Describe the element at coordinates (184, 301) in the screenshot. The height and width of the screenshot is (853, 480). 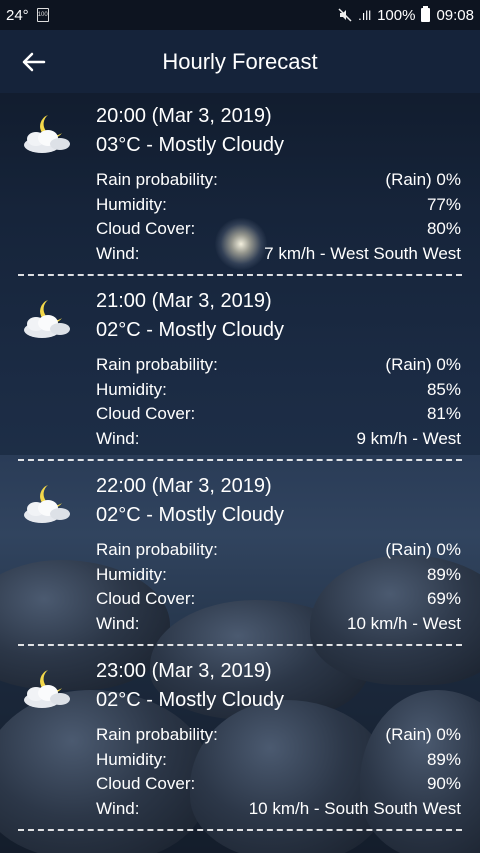
I see `forecast-time: 21:00 (Mar 3, 2019)` at that location.